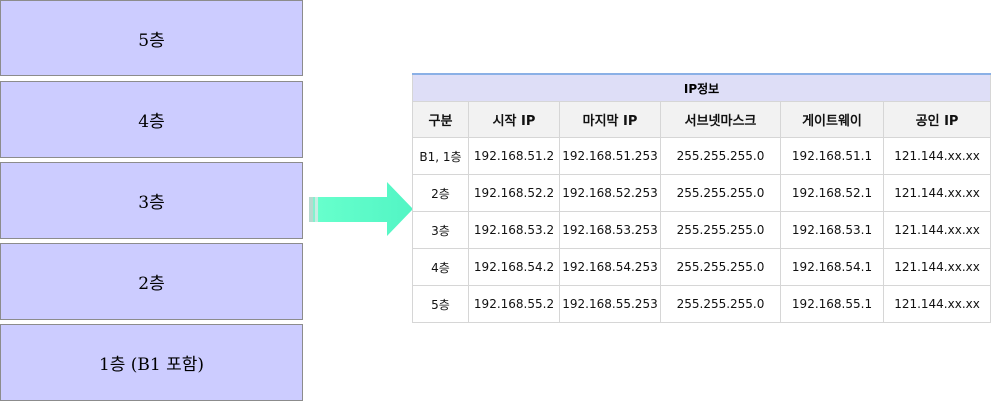  Describe the element at coordinates (832, 304) in the screenshot. I see `table-cell: 192.168.55.1` at that location.